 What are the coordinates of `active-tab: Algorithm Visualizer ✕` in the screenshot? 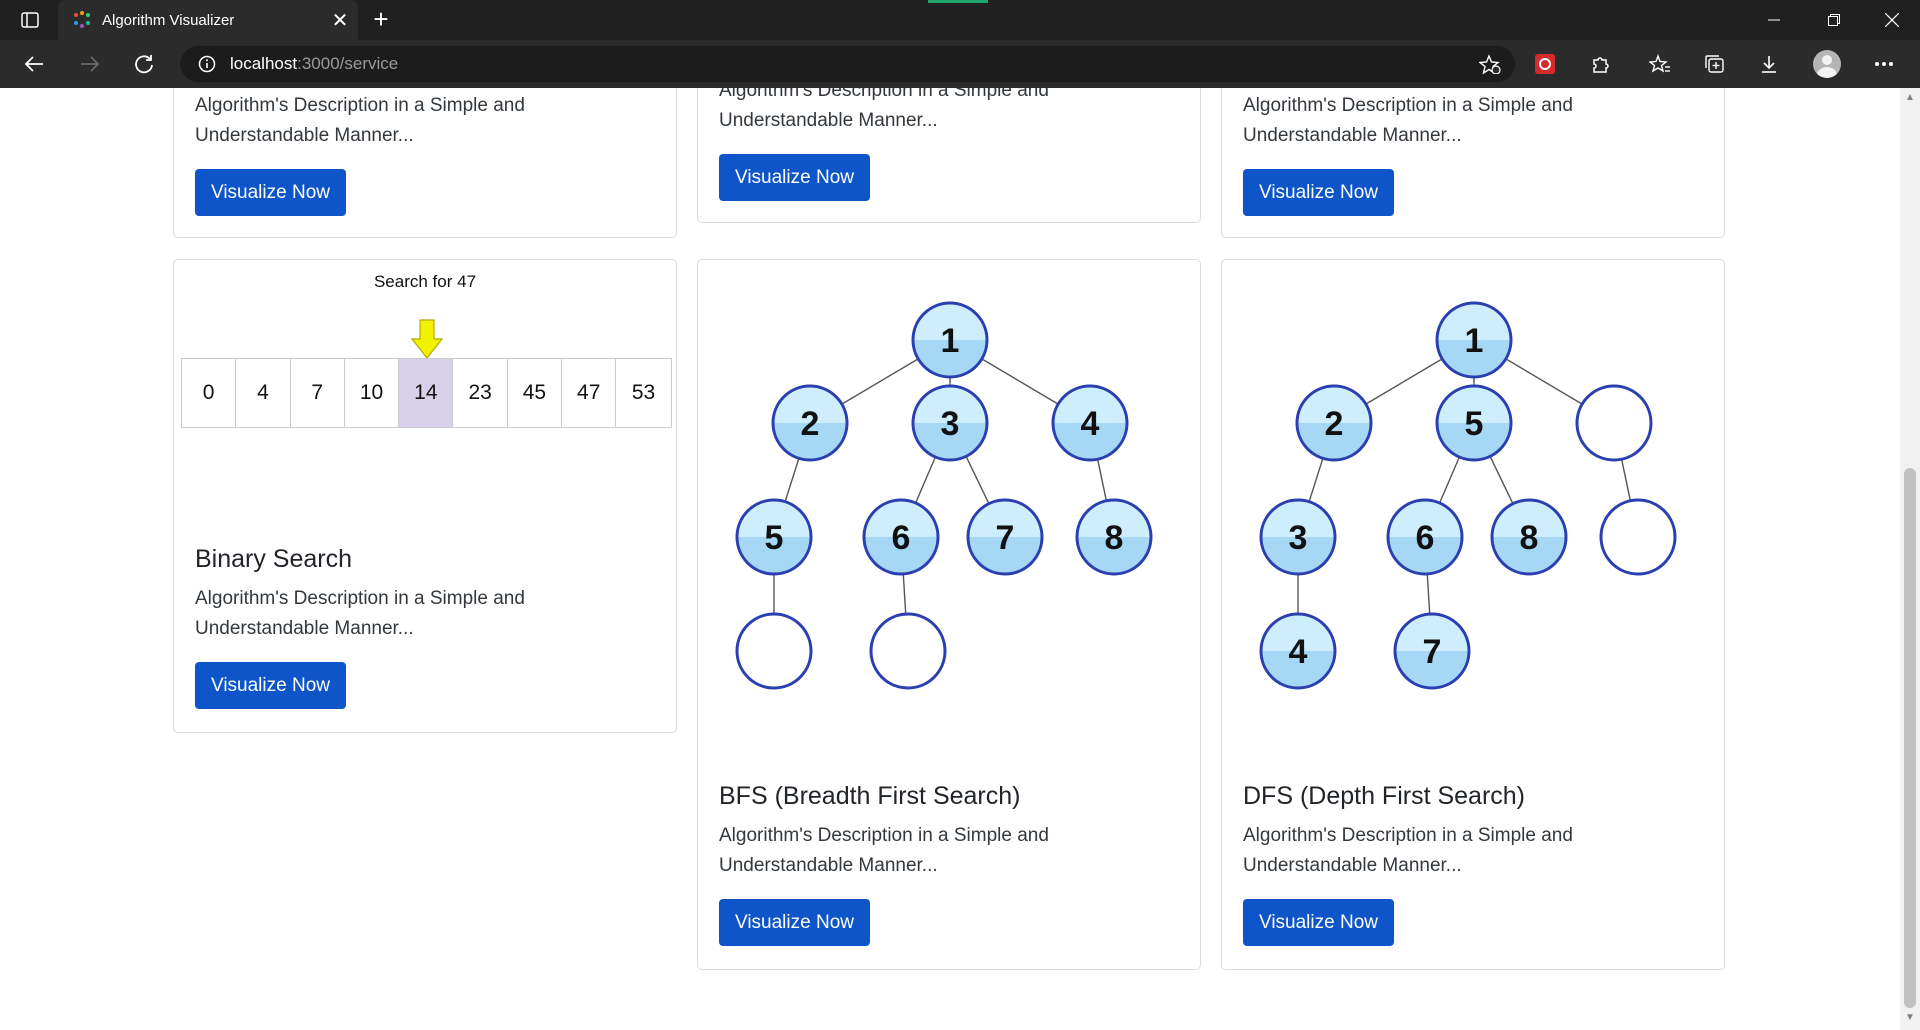 It's located at (208, 20).